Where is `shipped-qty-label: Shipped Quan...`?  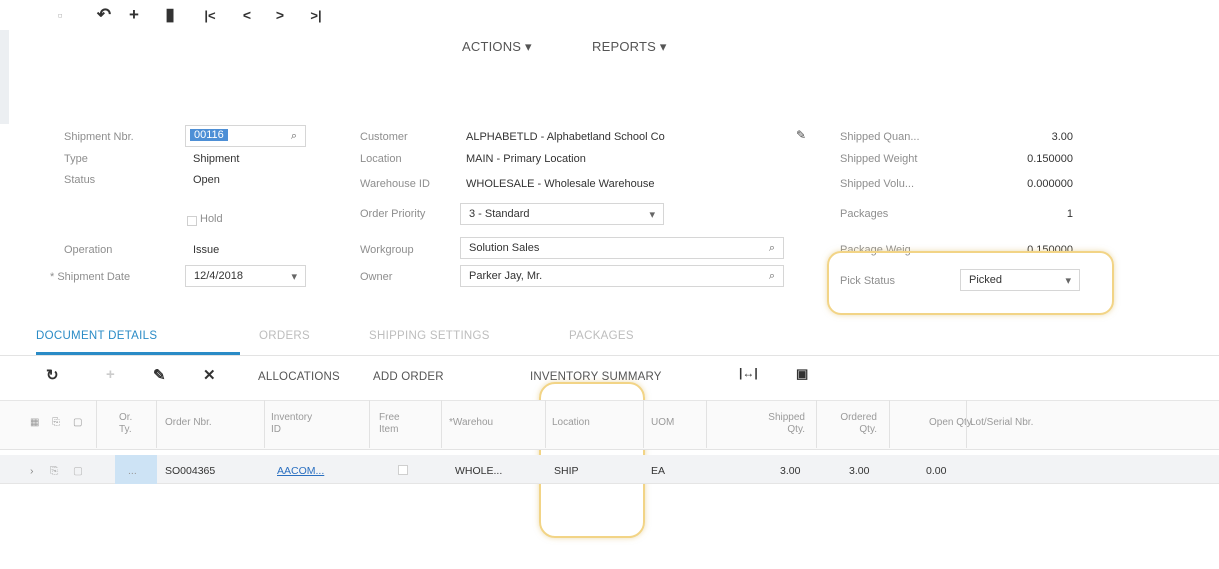
shipped-qty-label: Shipped Quan... is located at coordinates (880, 137).